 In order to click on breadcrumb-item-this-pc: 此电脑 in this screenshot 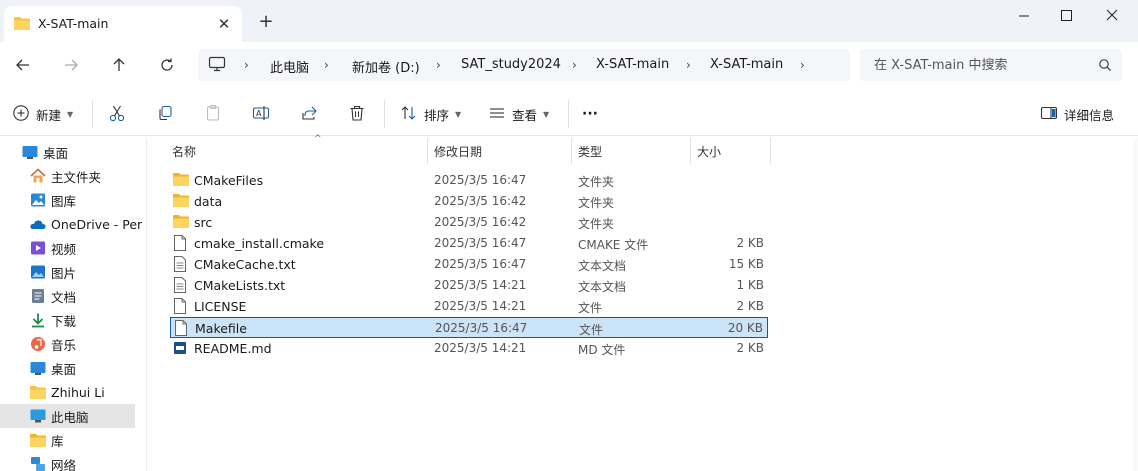, I will do `click(289, 66)`.